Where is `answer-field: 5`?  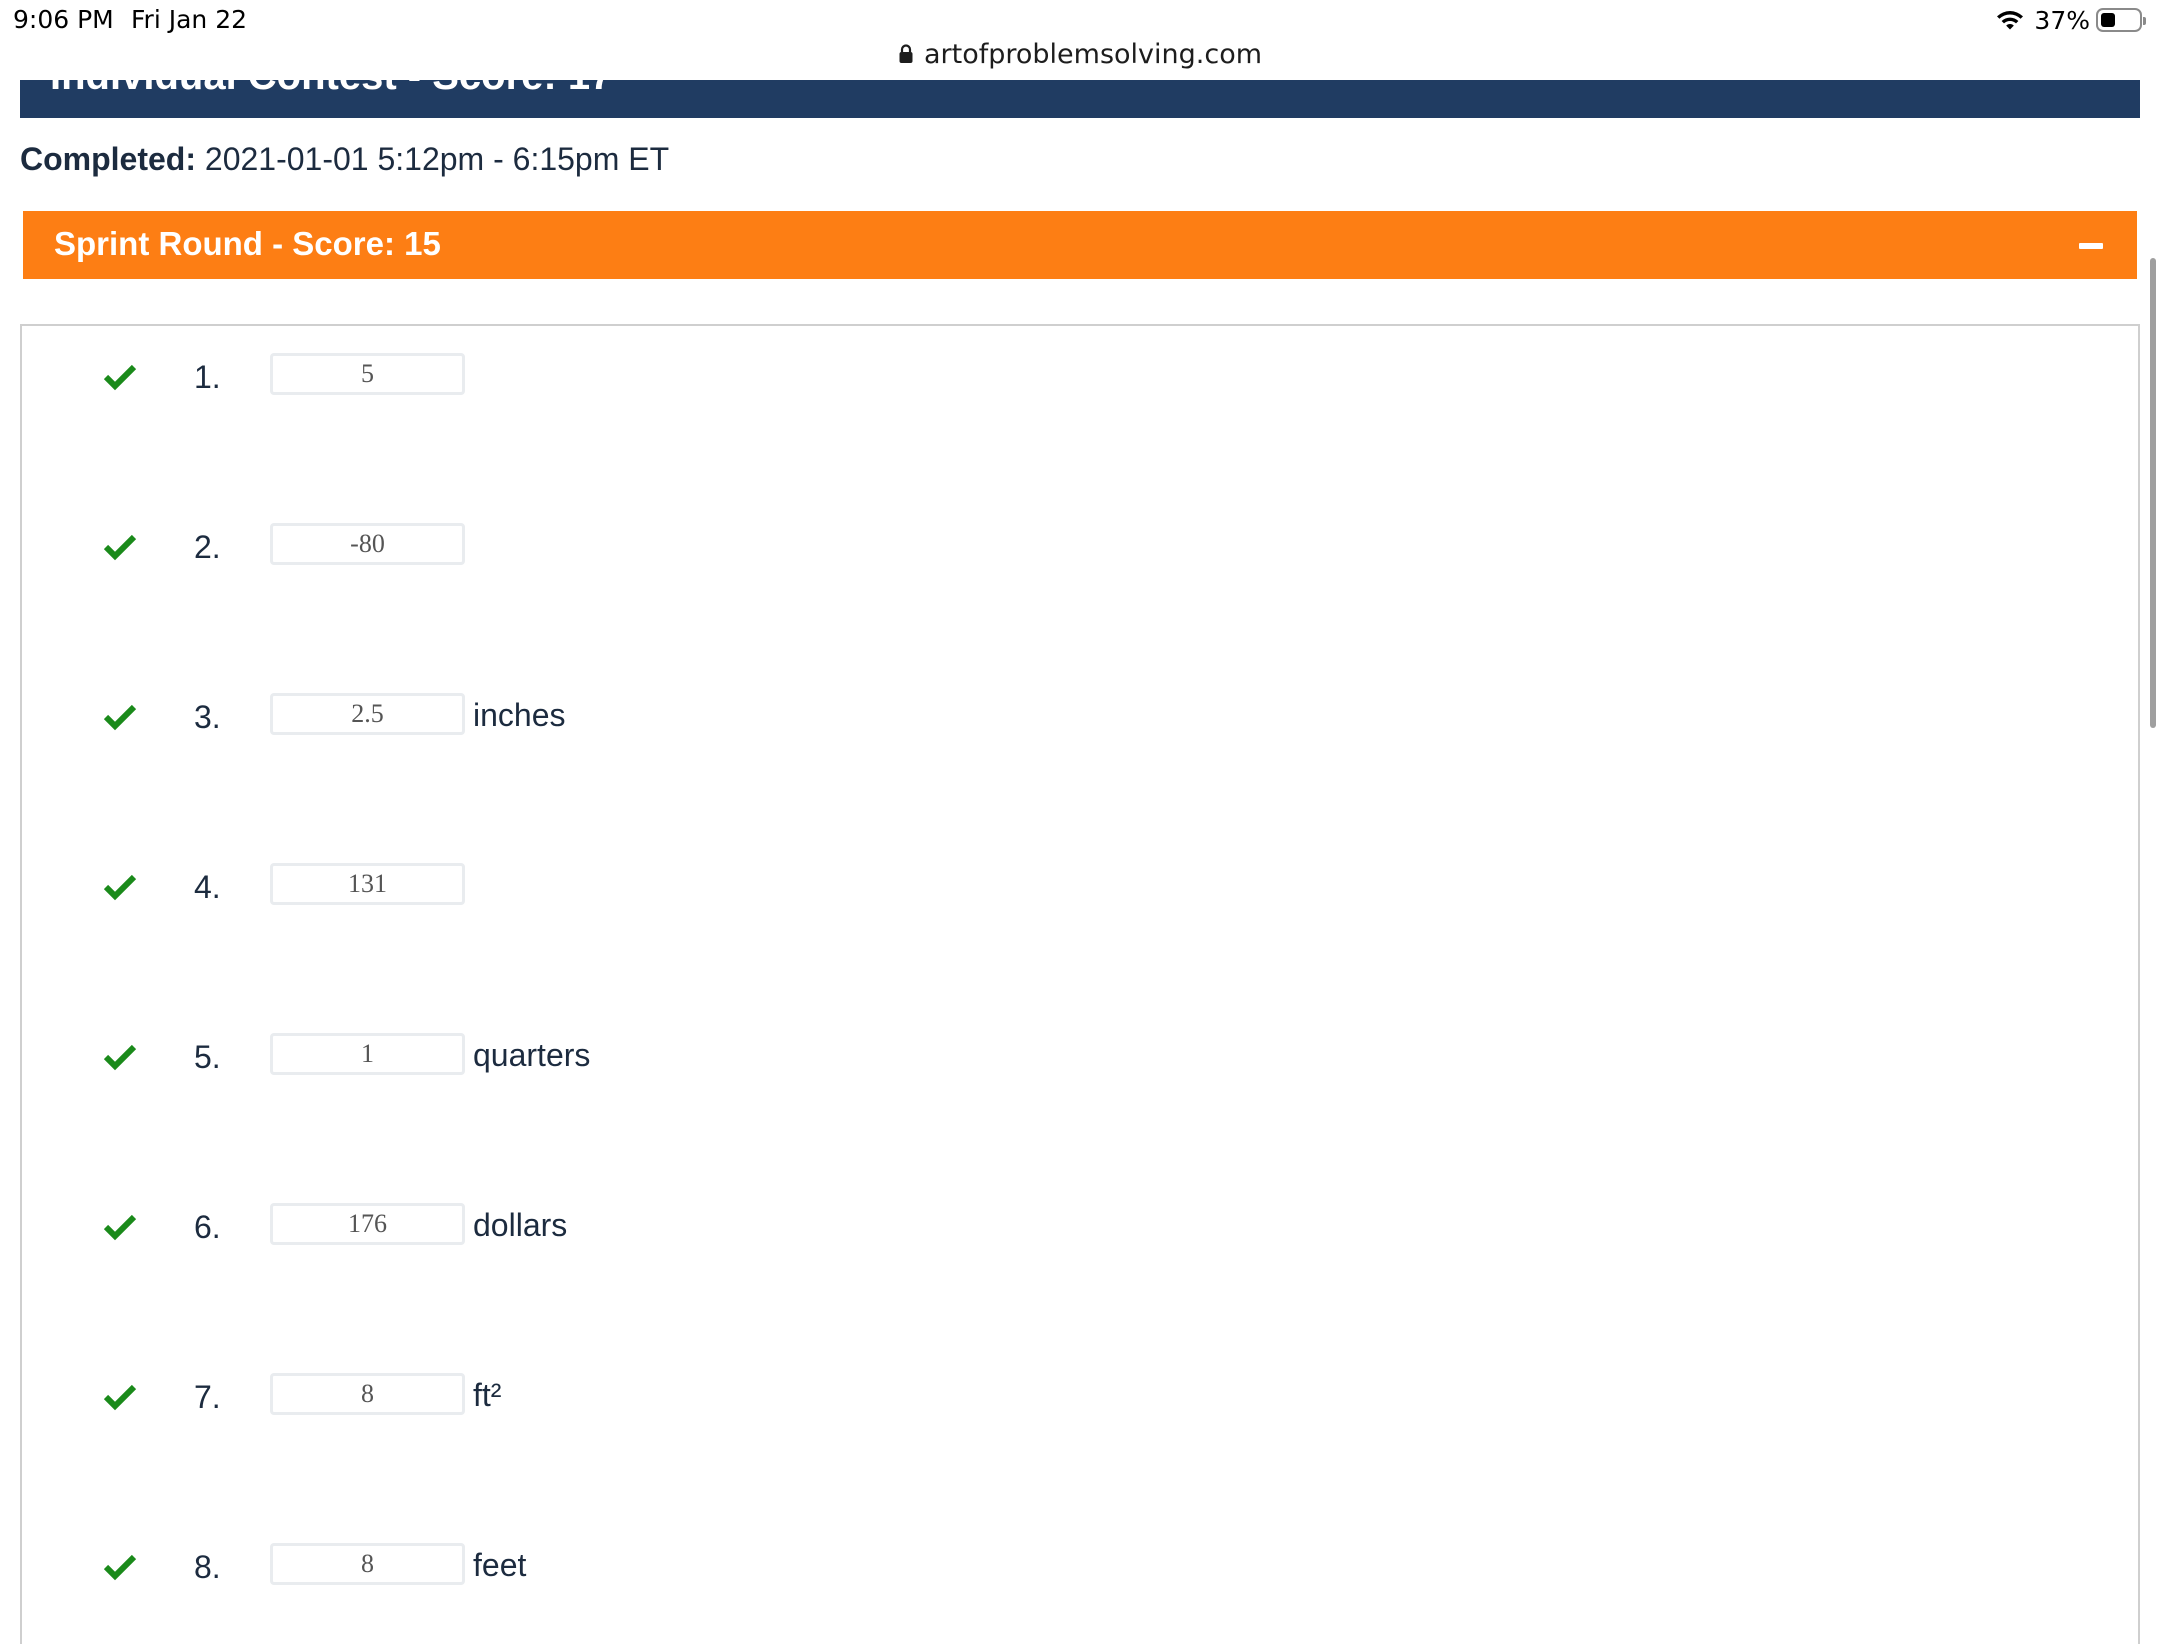
answer-field: 5 is located at coordinates (367, 374).